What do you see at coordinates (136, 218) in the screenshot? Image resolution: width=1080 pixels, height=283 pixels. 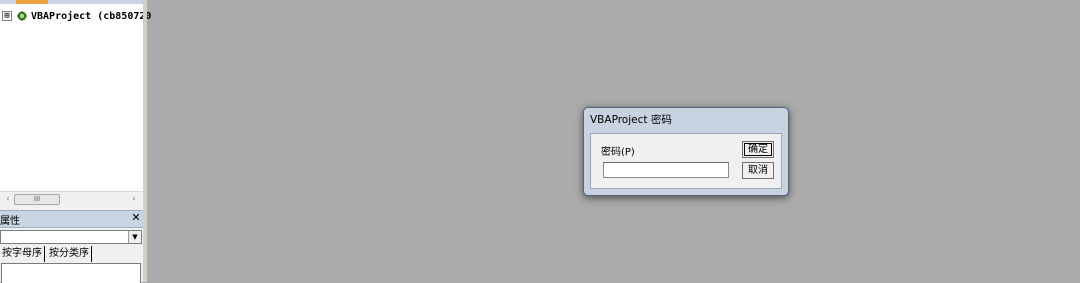 I see `close-icon: ✕` at bounding box center [136, 218].